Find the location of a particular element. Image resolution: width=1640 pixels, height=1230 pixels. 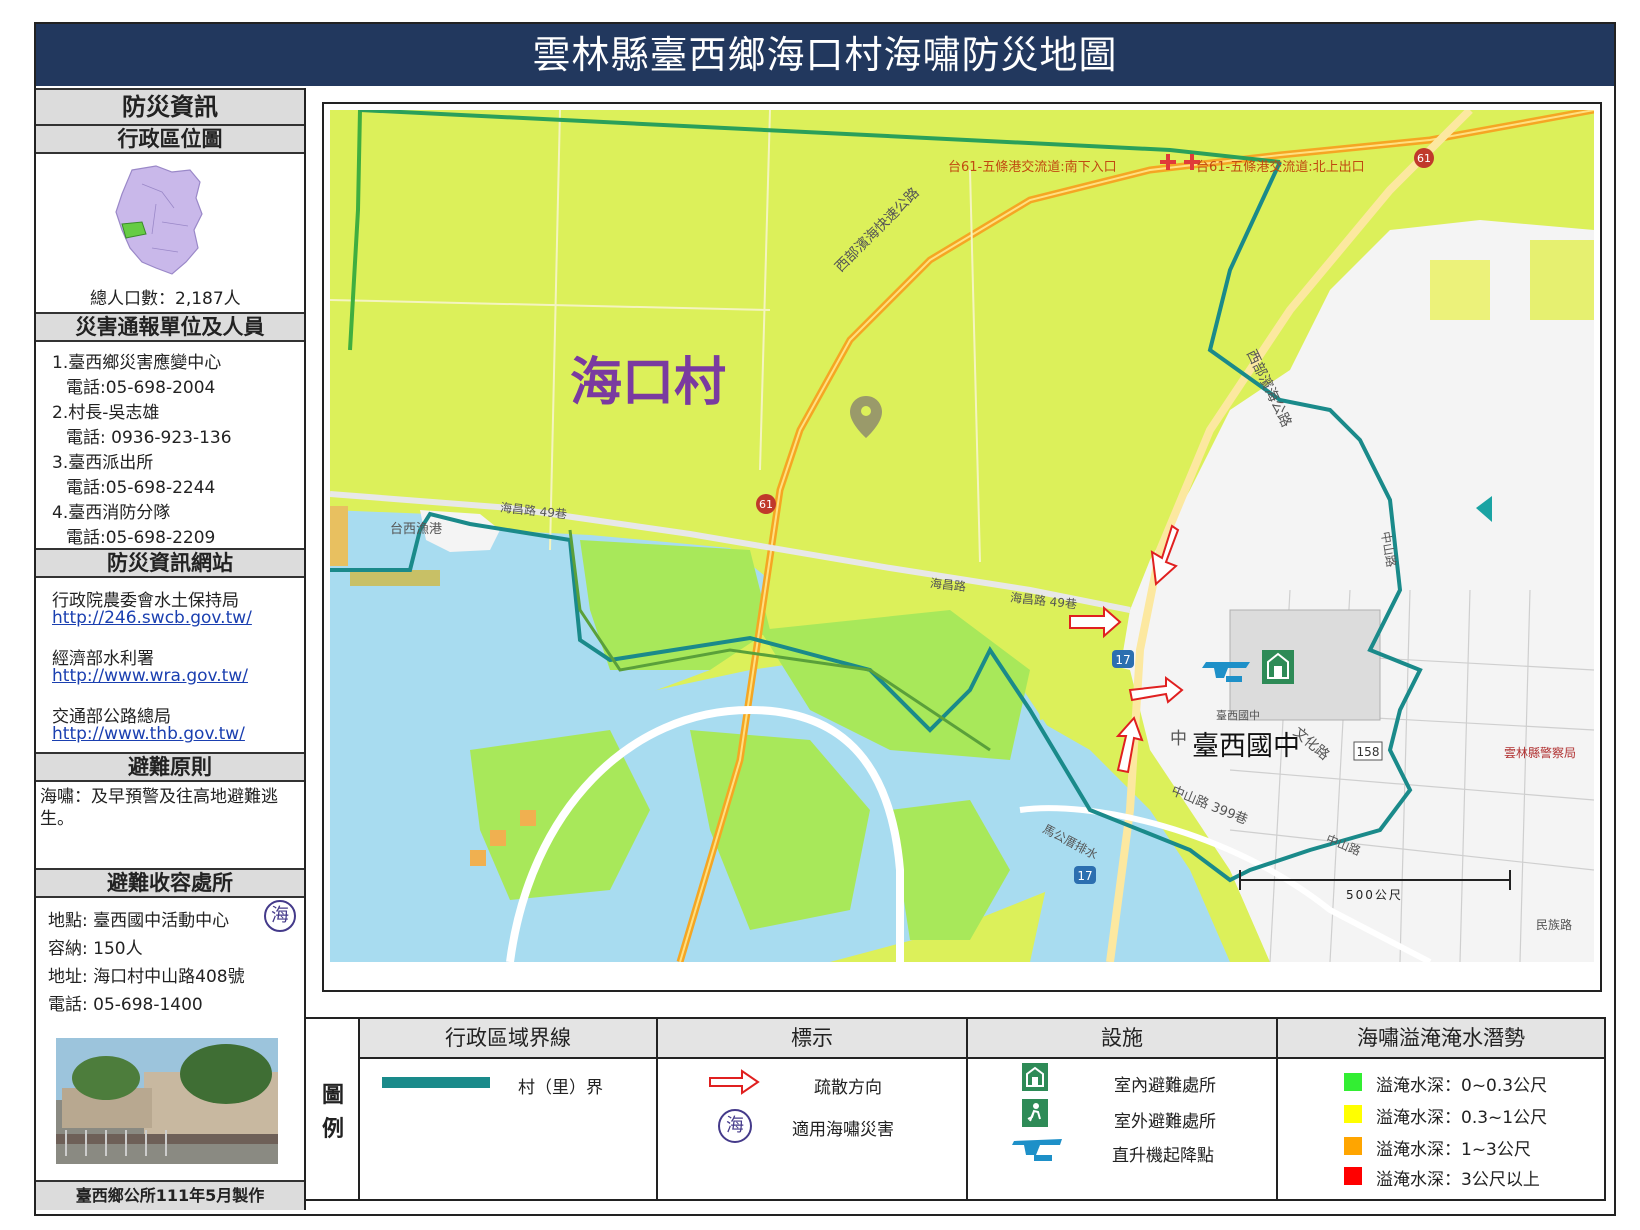

page-title: 雲林縣臺西鄉海口村海嘯防災地圖 is located at coordinates (825, 55).